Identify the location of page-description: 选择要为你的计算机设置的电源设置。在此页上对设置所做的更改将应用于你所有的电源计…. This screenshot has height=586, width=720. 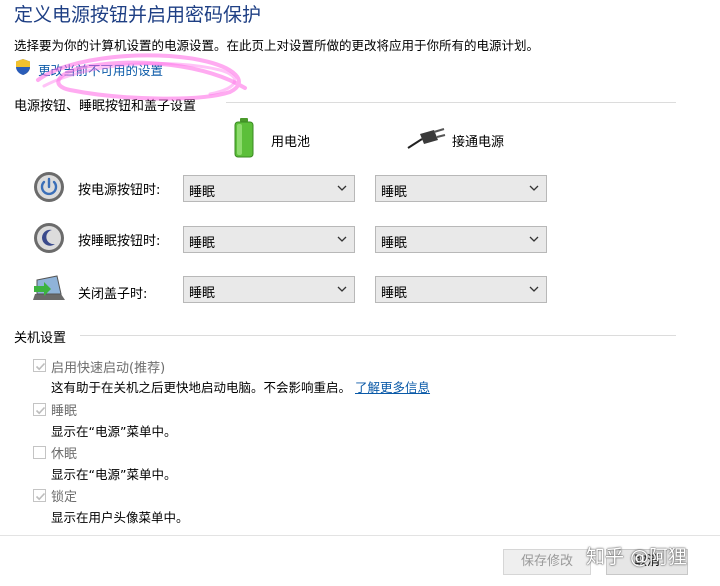
(277, 45).